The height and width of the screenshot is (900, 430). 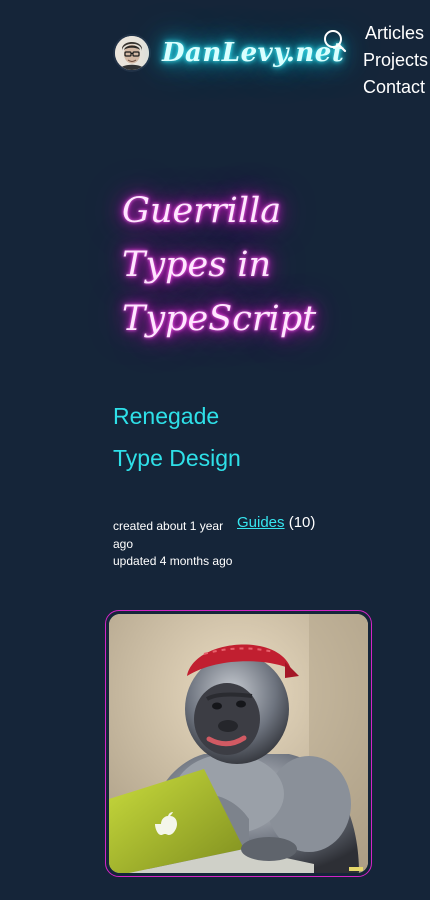 I want to click on article-title: Guerrilla Types in TypeScript, so click(x=227, y=265).